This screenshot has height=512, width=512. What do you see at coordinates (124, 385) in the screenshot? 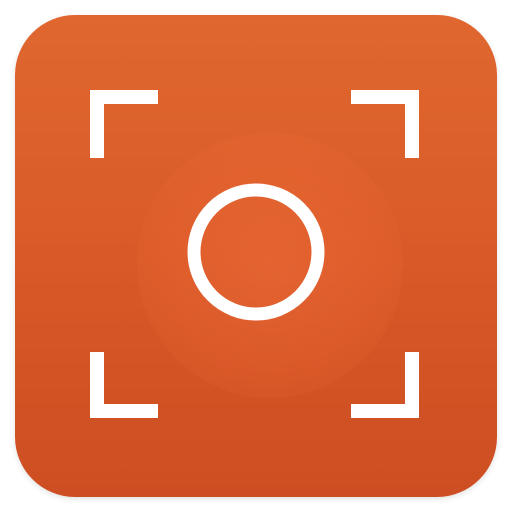
I see `corner-bracket-bottom-left-icon` at bounding box center [124, 385].